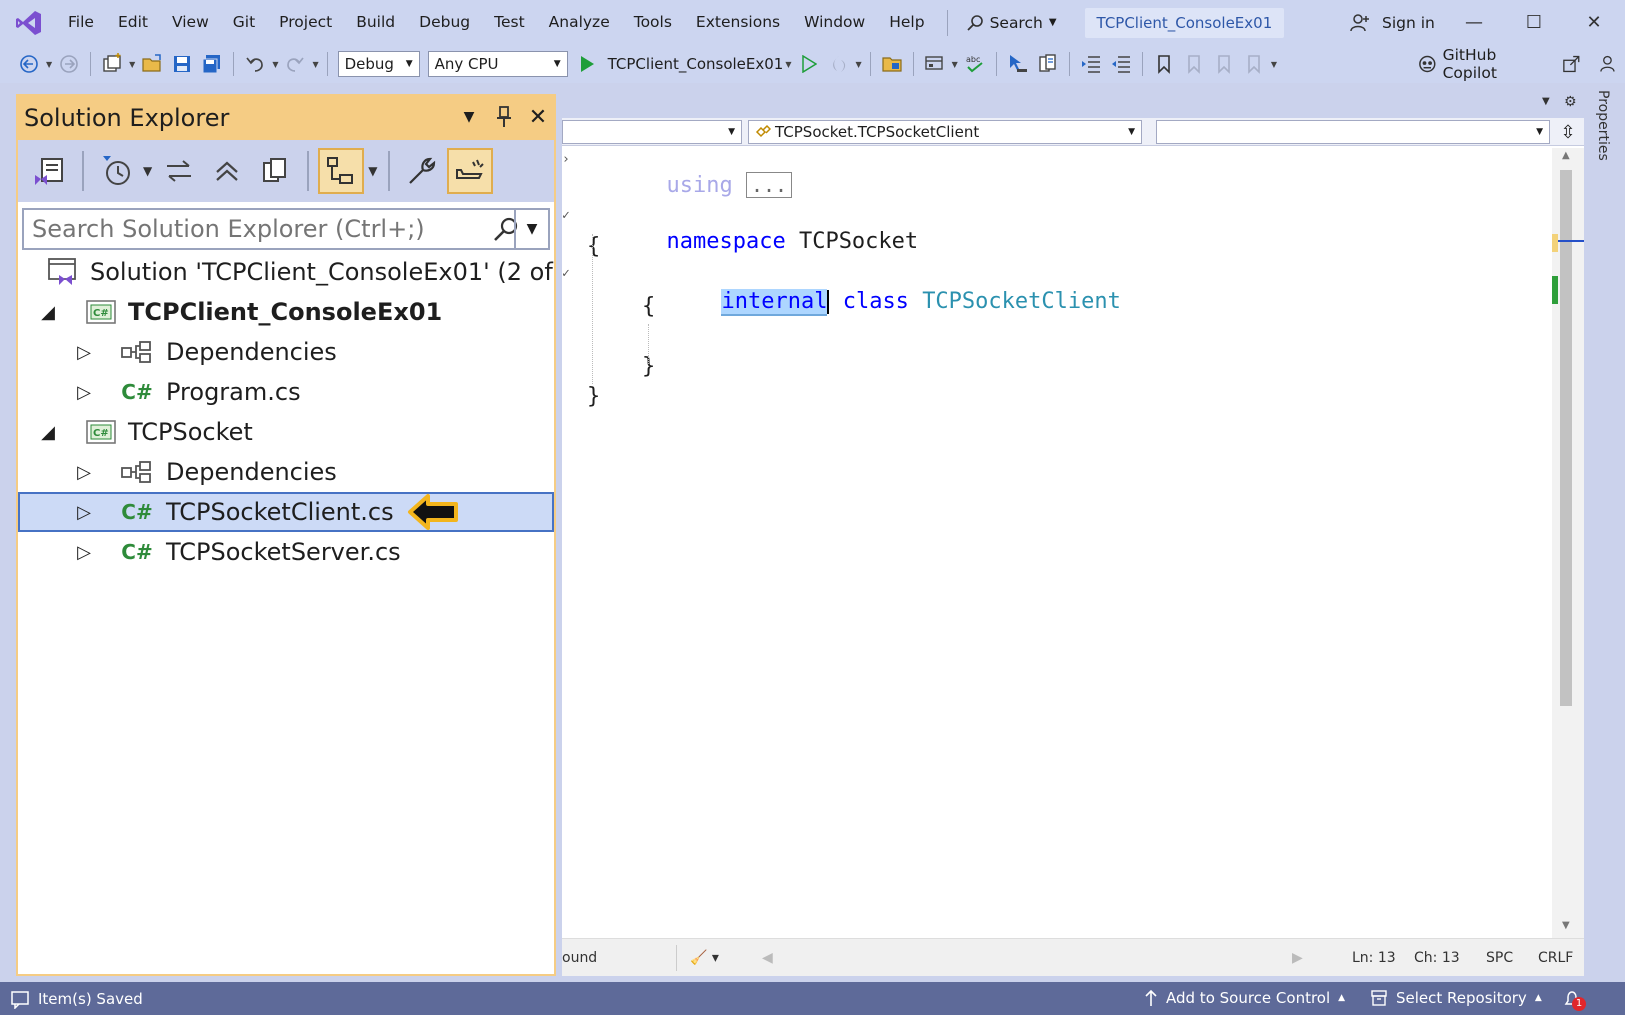  Describe the element at coordinates (839, 64) in the screenshot. I see `hot-reload-button` at that location.